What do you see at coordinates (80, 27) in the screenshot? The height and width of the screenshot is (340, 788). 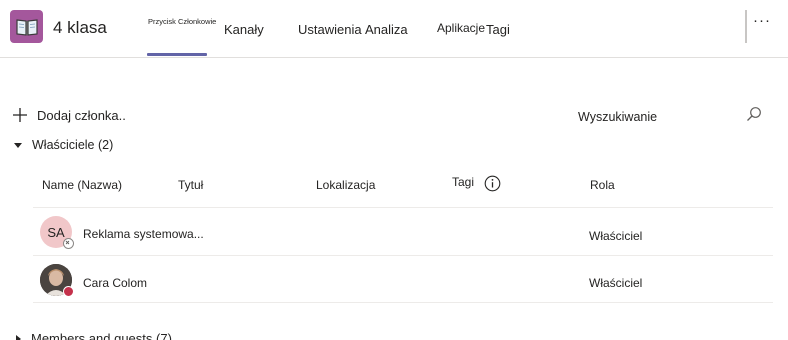 I see `team-name: 4 klasa` at bounding box center [80, 27].